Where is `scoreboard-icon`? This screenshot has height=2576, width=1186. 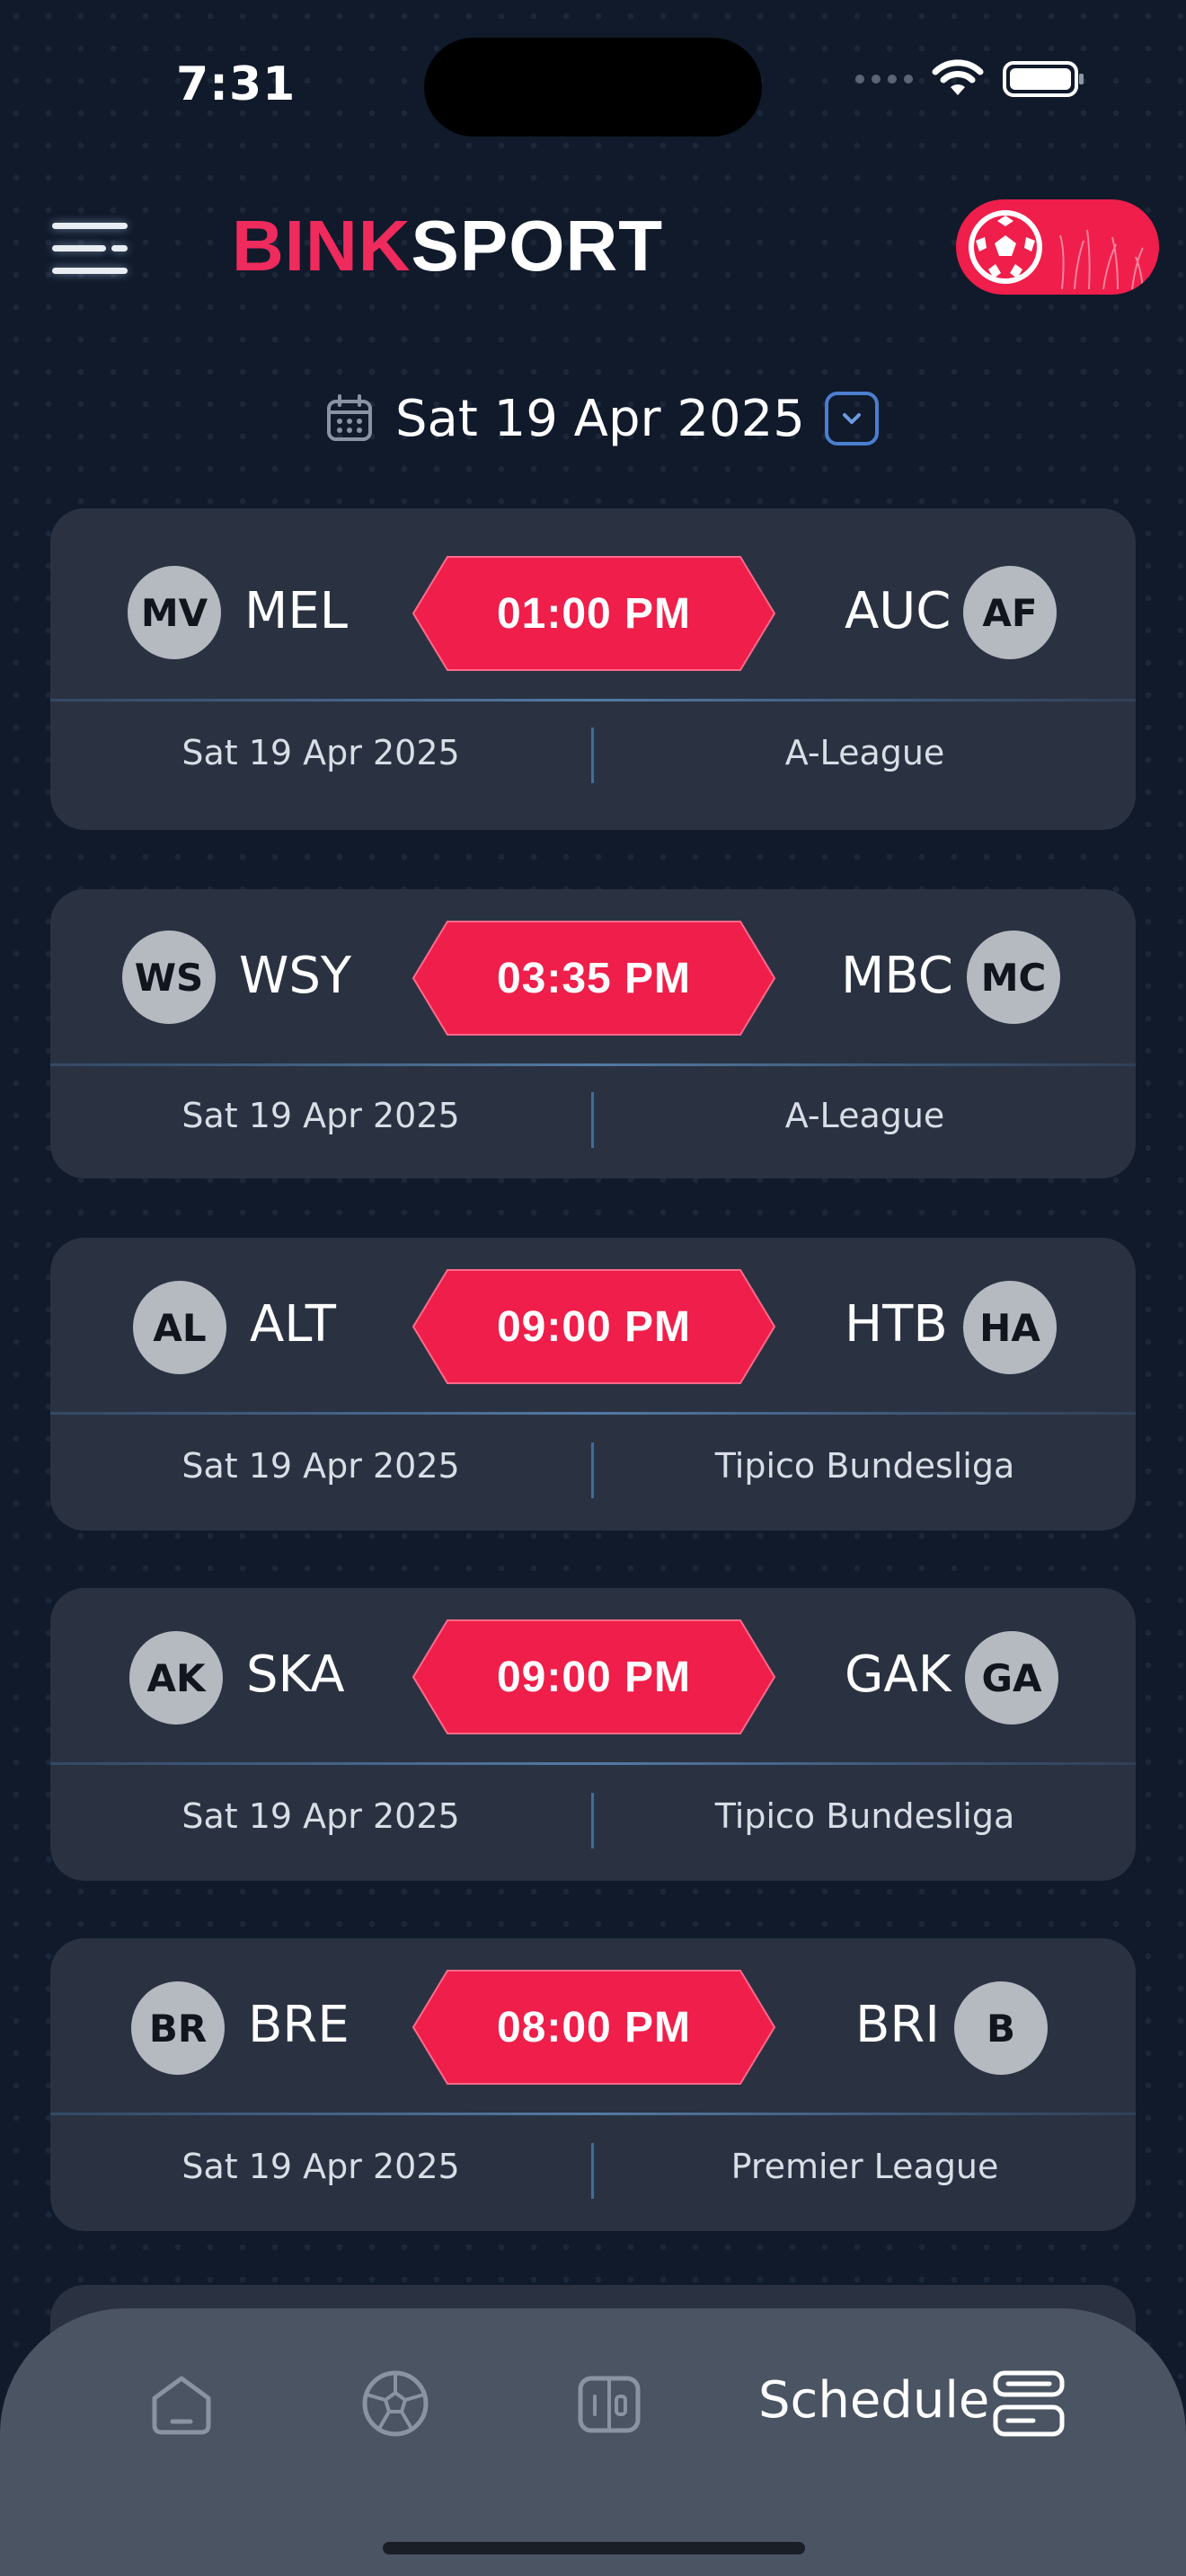 scoreboard-icon is located at coordinates (609, 2403).